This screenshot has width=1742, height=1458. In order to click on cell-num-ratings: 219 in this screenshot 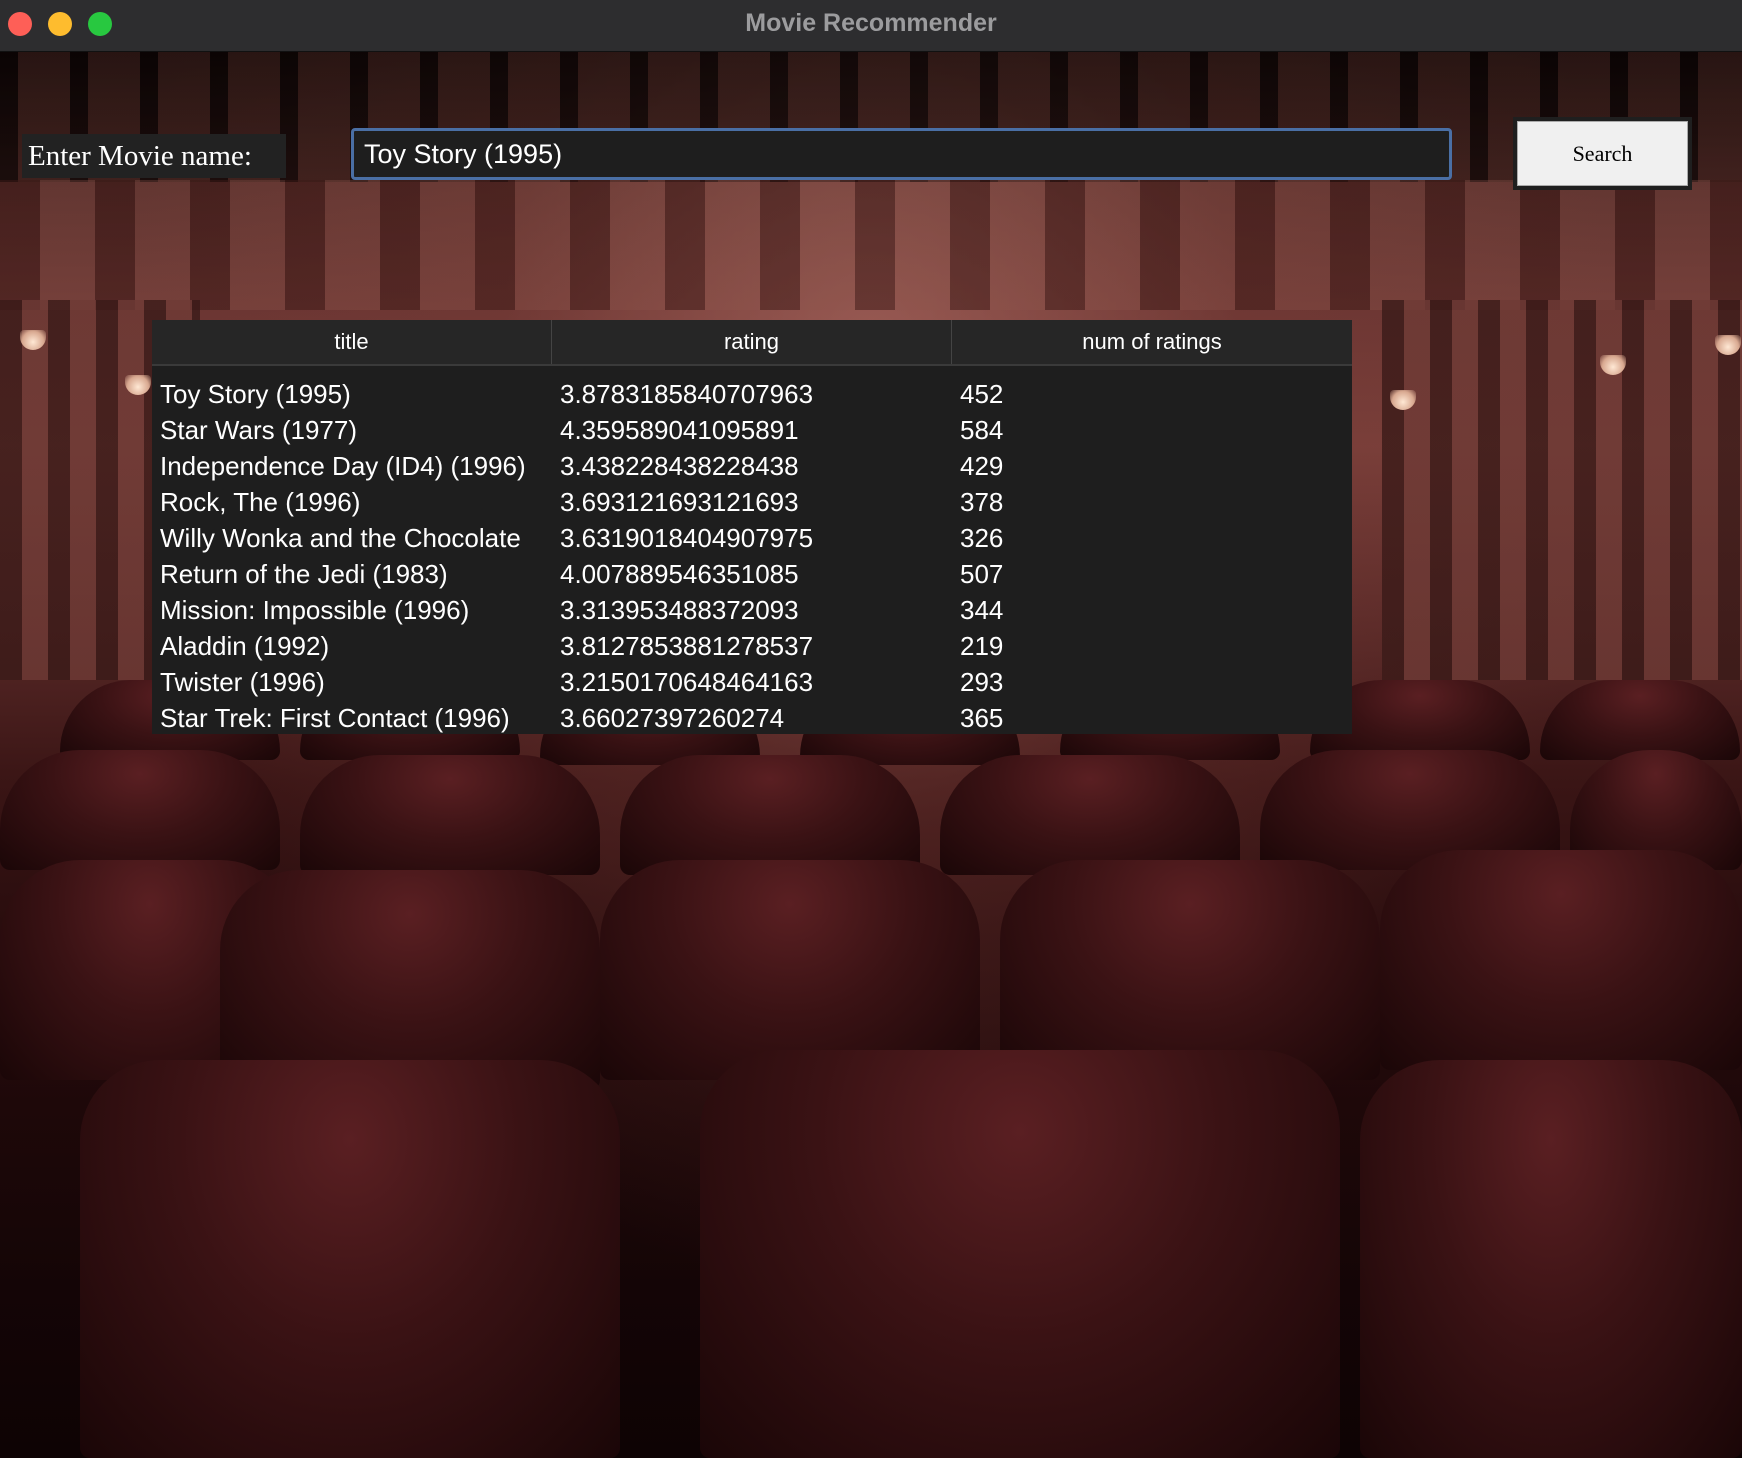, I will do `click(982, 646)`.